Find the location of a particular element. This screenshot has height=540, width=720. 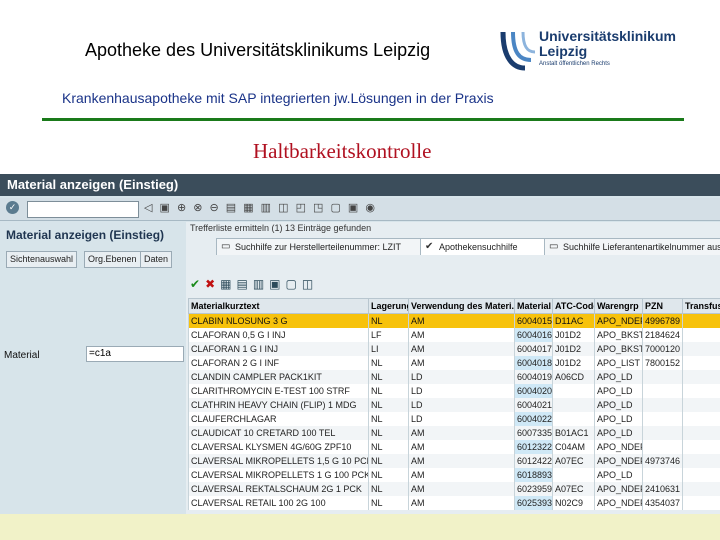

table-cell: CLAUFERCHLAGAR is located at coordinates (278, 419).